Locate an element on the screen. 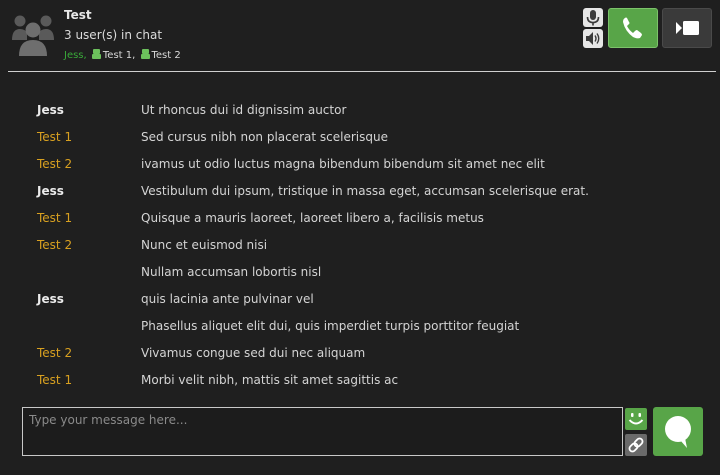  emoji-button is located at coordinates (636, 419).